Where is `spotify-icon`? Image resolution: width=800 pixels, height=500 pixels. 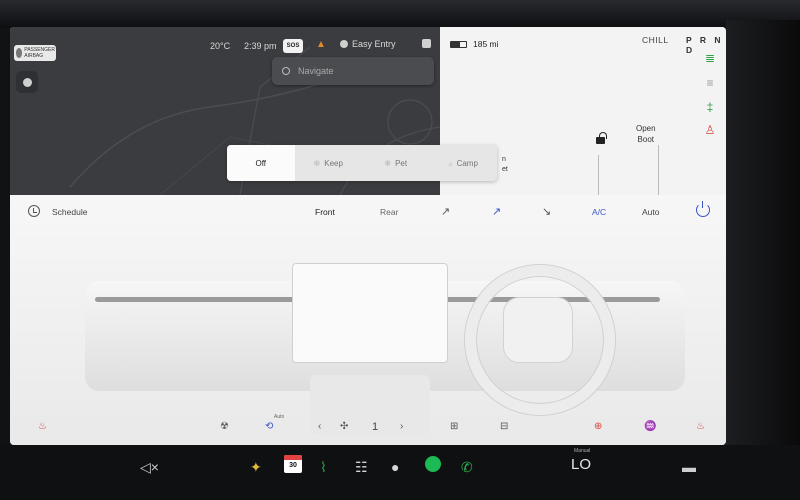 spotify-icon is located at coordinates (433, 464).